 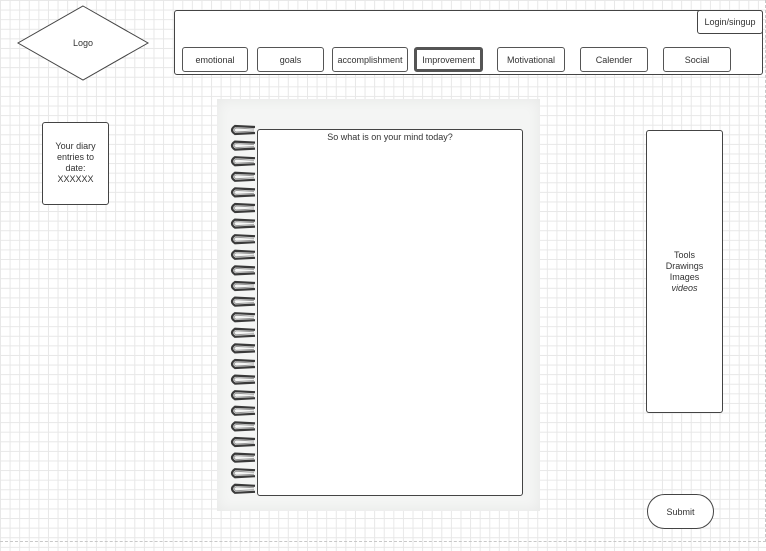 What do you see at coordinates (684, 288) in the screenshot?
I see `videos-label: videos` at bounding box center [684, 288].